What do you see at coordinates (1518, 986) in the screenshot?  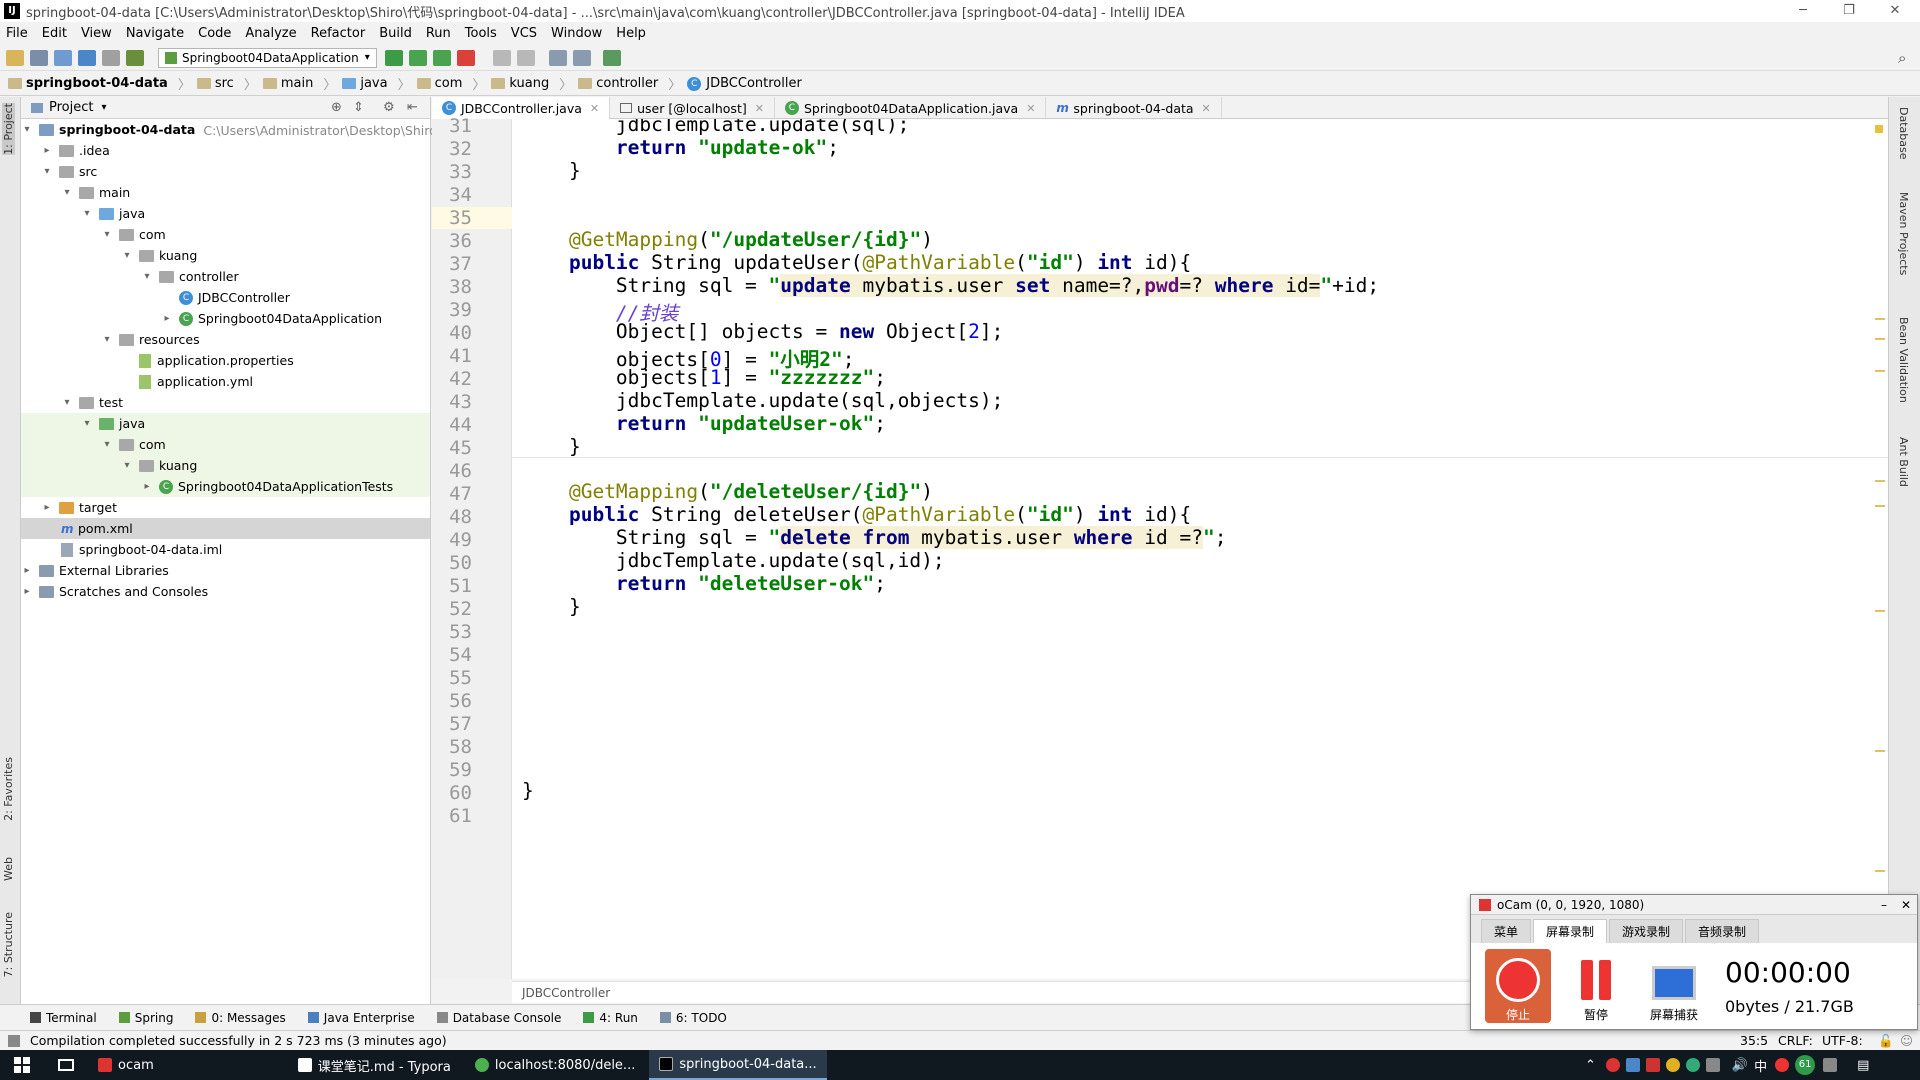 I see `stop-button: 停止` at bounding box center [1518, 986].